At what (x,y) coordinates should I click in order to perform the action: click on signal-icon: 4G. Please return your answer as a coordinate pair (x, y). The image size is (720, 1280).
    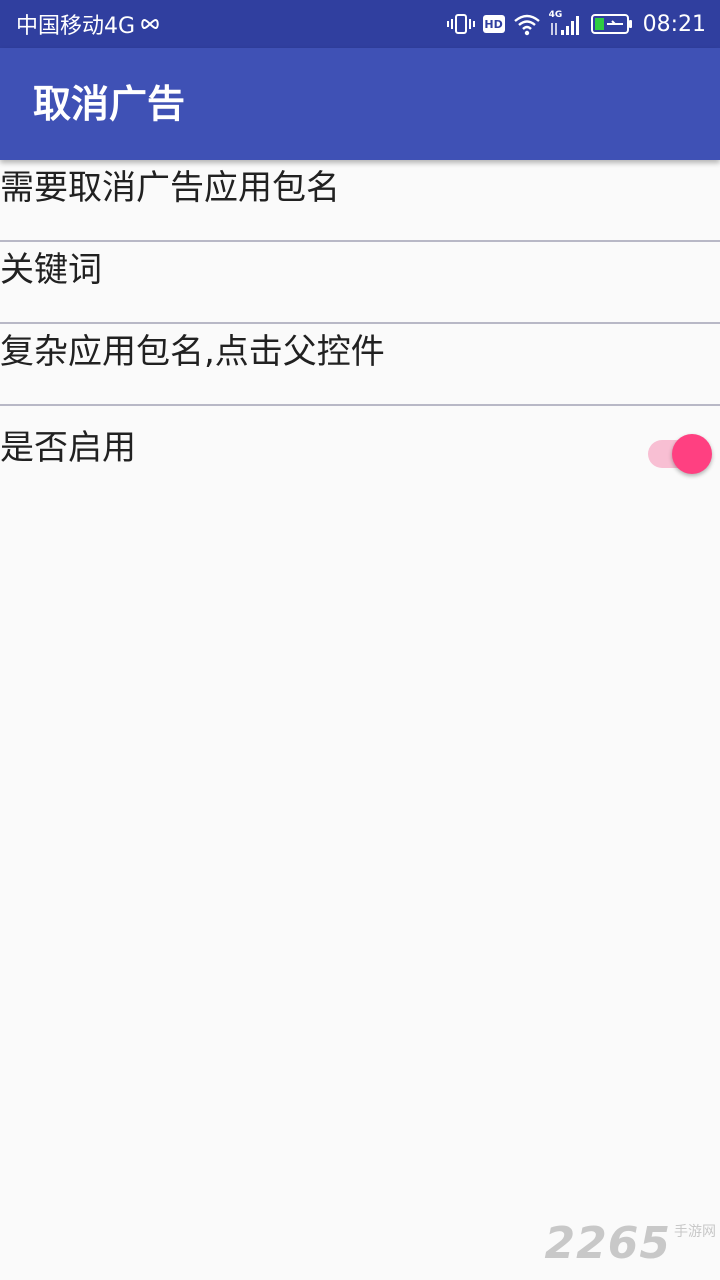
    Looking at the image, I should click on (566, 24).